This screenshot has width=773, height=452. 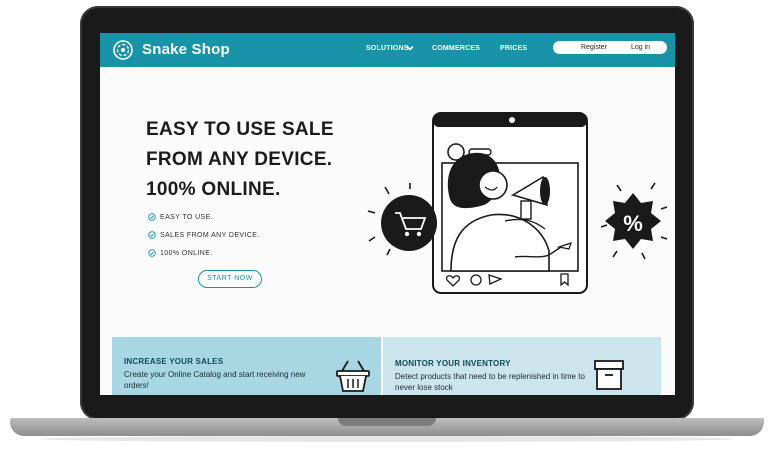 What do you see at coordinates (240, 129) in the screenshot?
I see `hero-title-line-1: EASY TO USE SALE` at bounding box center [240, 129].